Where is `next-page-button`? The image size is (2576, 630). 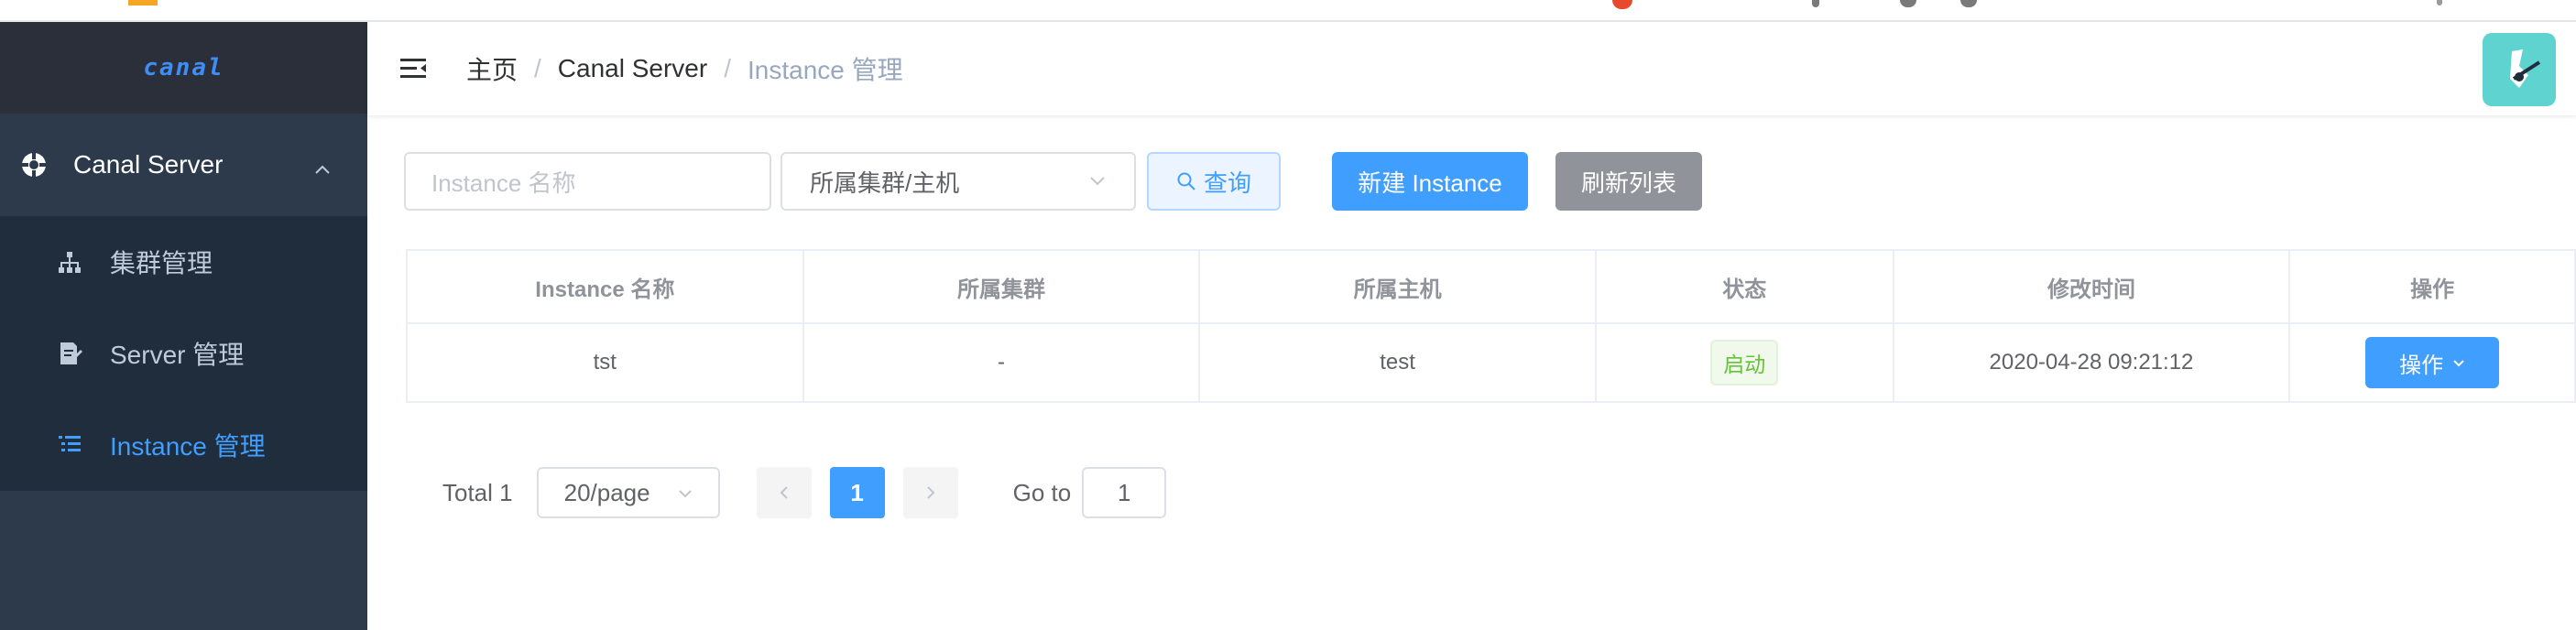 next-page-button is located at coordinates (930, 492).